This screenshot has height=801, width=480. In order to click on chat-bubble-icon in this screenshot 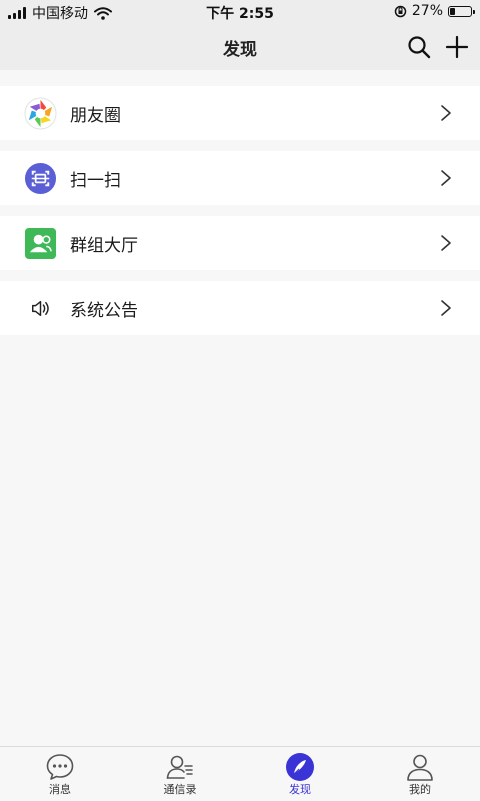, I will do `click(60, 767)`.